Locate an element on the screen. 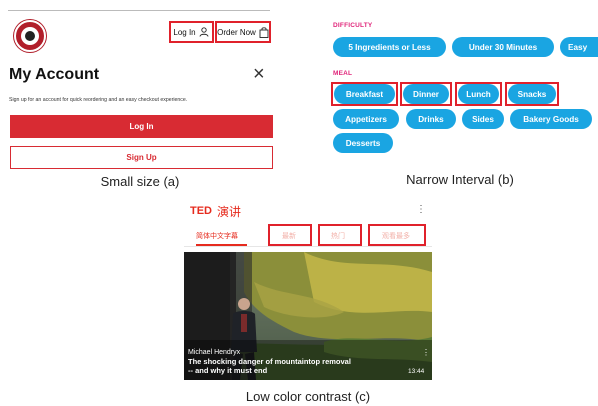  caption-a: Small size (a) is located at coordinates (140, 181).